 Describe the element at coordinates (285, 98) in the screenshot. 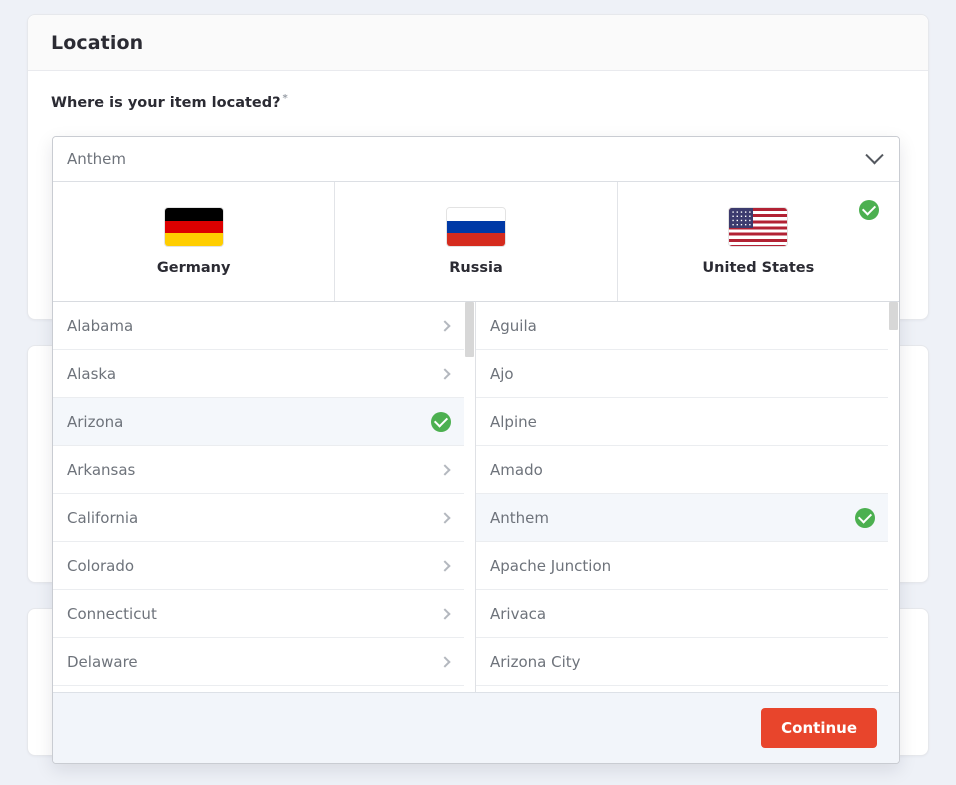

I see `required-marker: *` at that location.